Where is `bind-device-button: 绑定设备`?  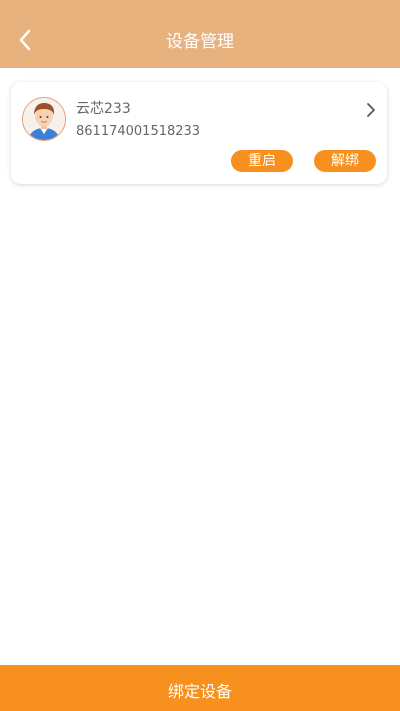
bind-device-button: 绑定设备 is located at coordinates (200, 688).